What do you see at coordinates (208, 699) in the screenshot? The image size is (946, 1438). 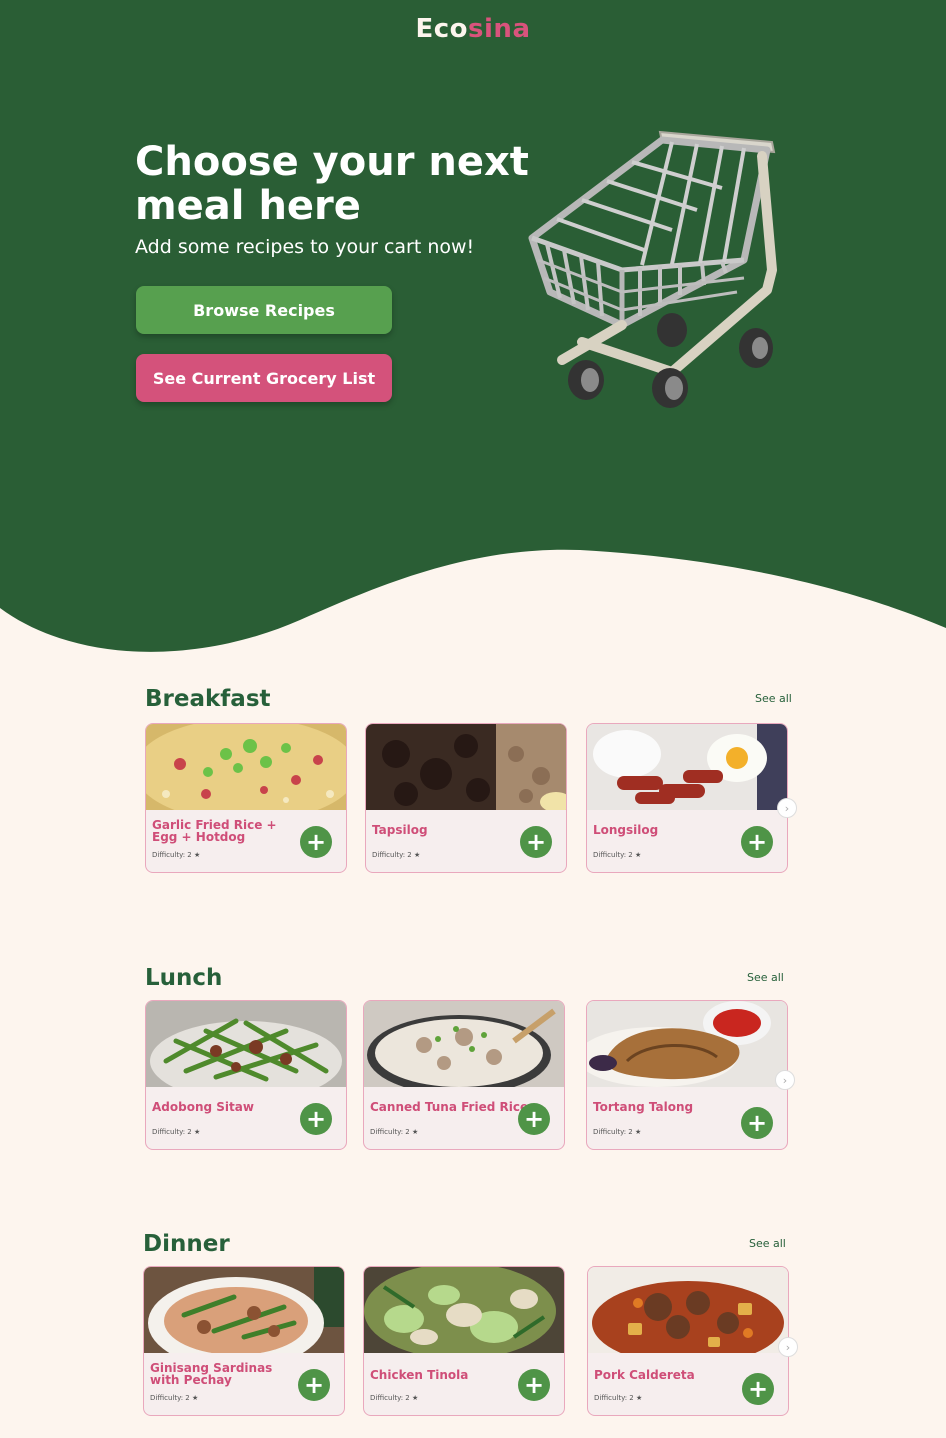 I see `section-title: Breakfast` at bounding box center [208, 699].